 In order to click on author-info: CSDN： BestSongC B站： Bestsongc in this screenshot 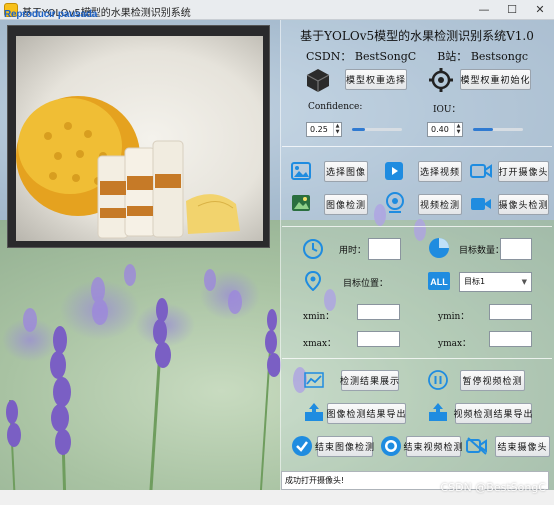, I will do `click(417, 56)`.